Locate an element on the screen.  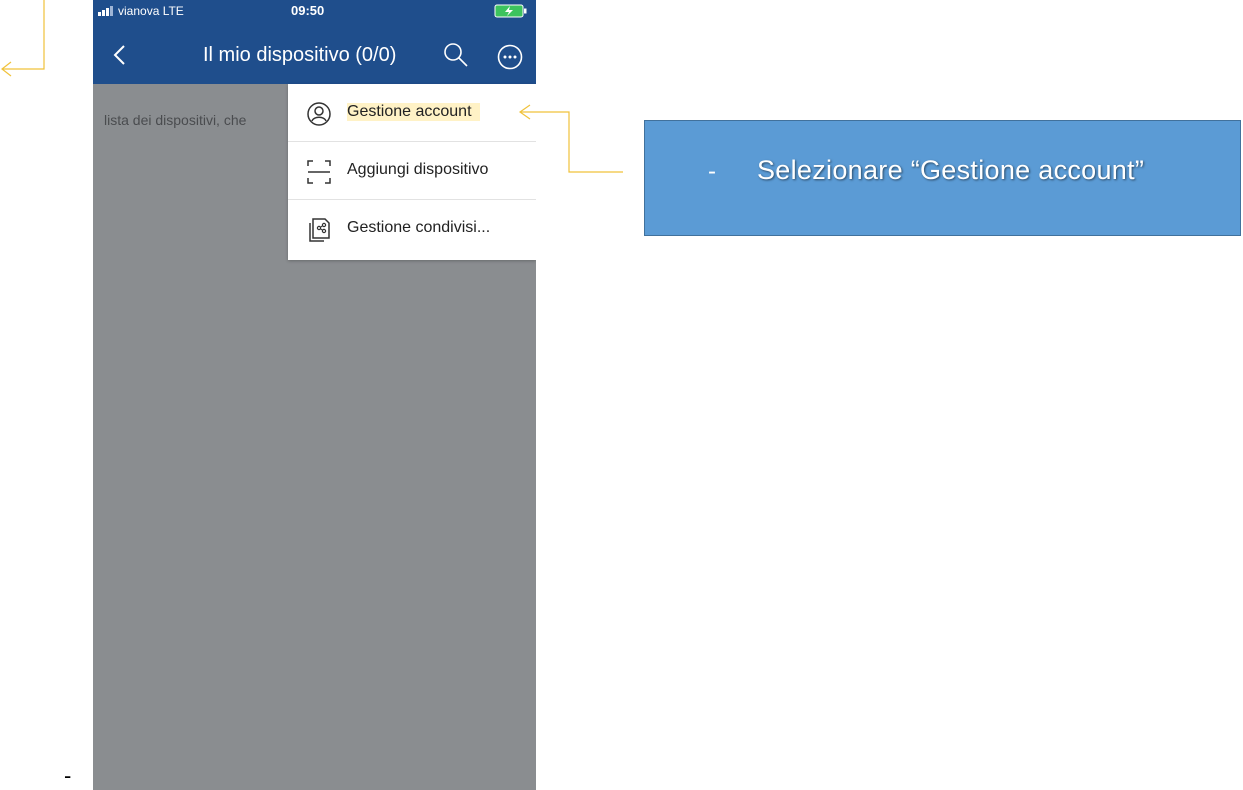
instruction-callout: - Selezionare “Gestione account” is located at coordinates (942, 178).